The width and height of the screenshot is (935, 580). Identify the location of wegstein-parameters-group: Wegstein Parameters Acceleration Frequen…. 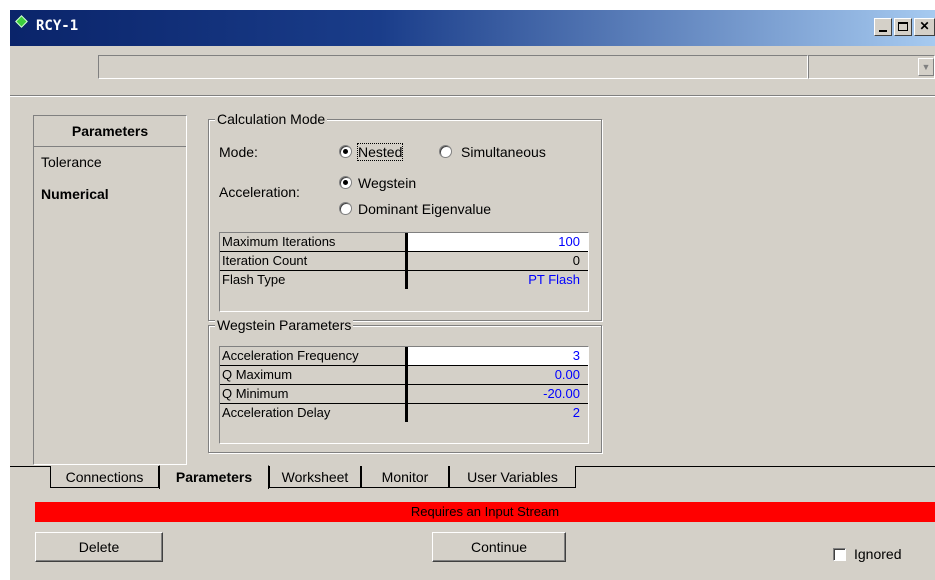
(405, 385).